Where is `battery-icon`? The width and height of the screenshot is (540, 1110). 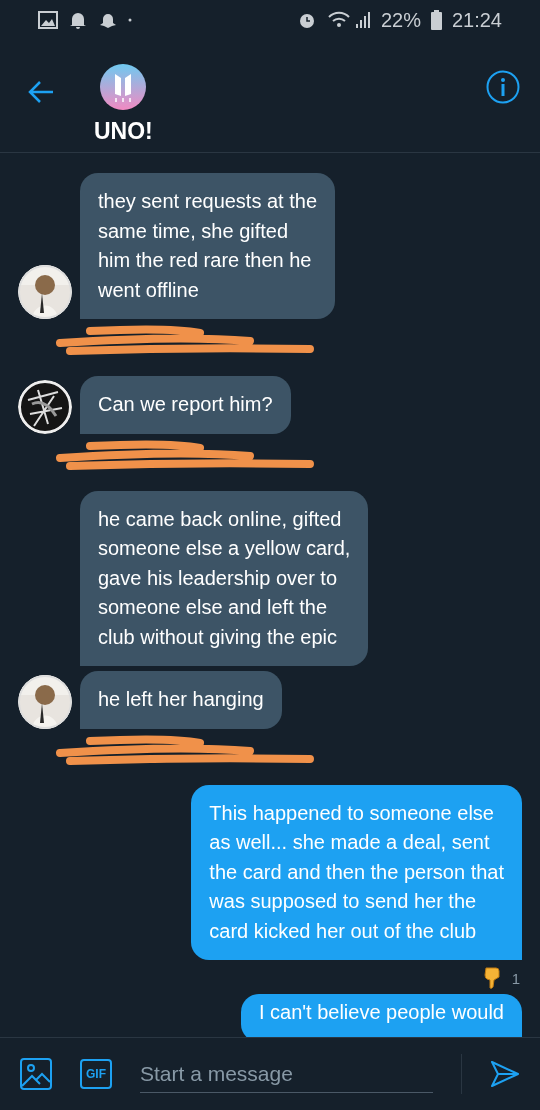
battery-icon is located at coordinates (436, 20).